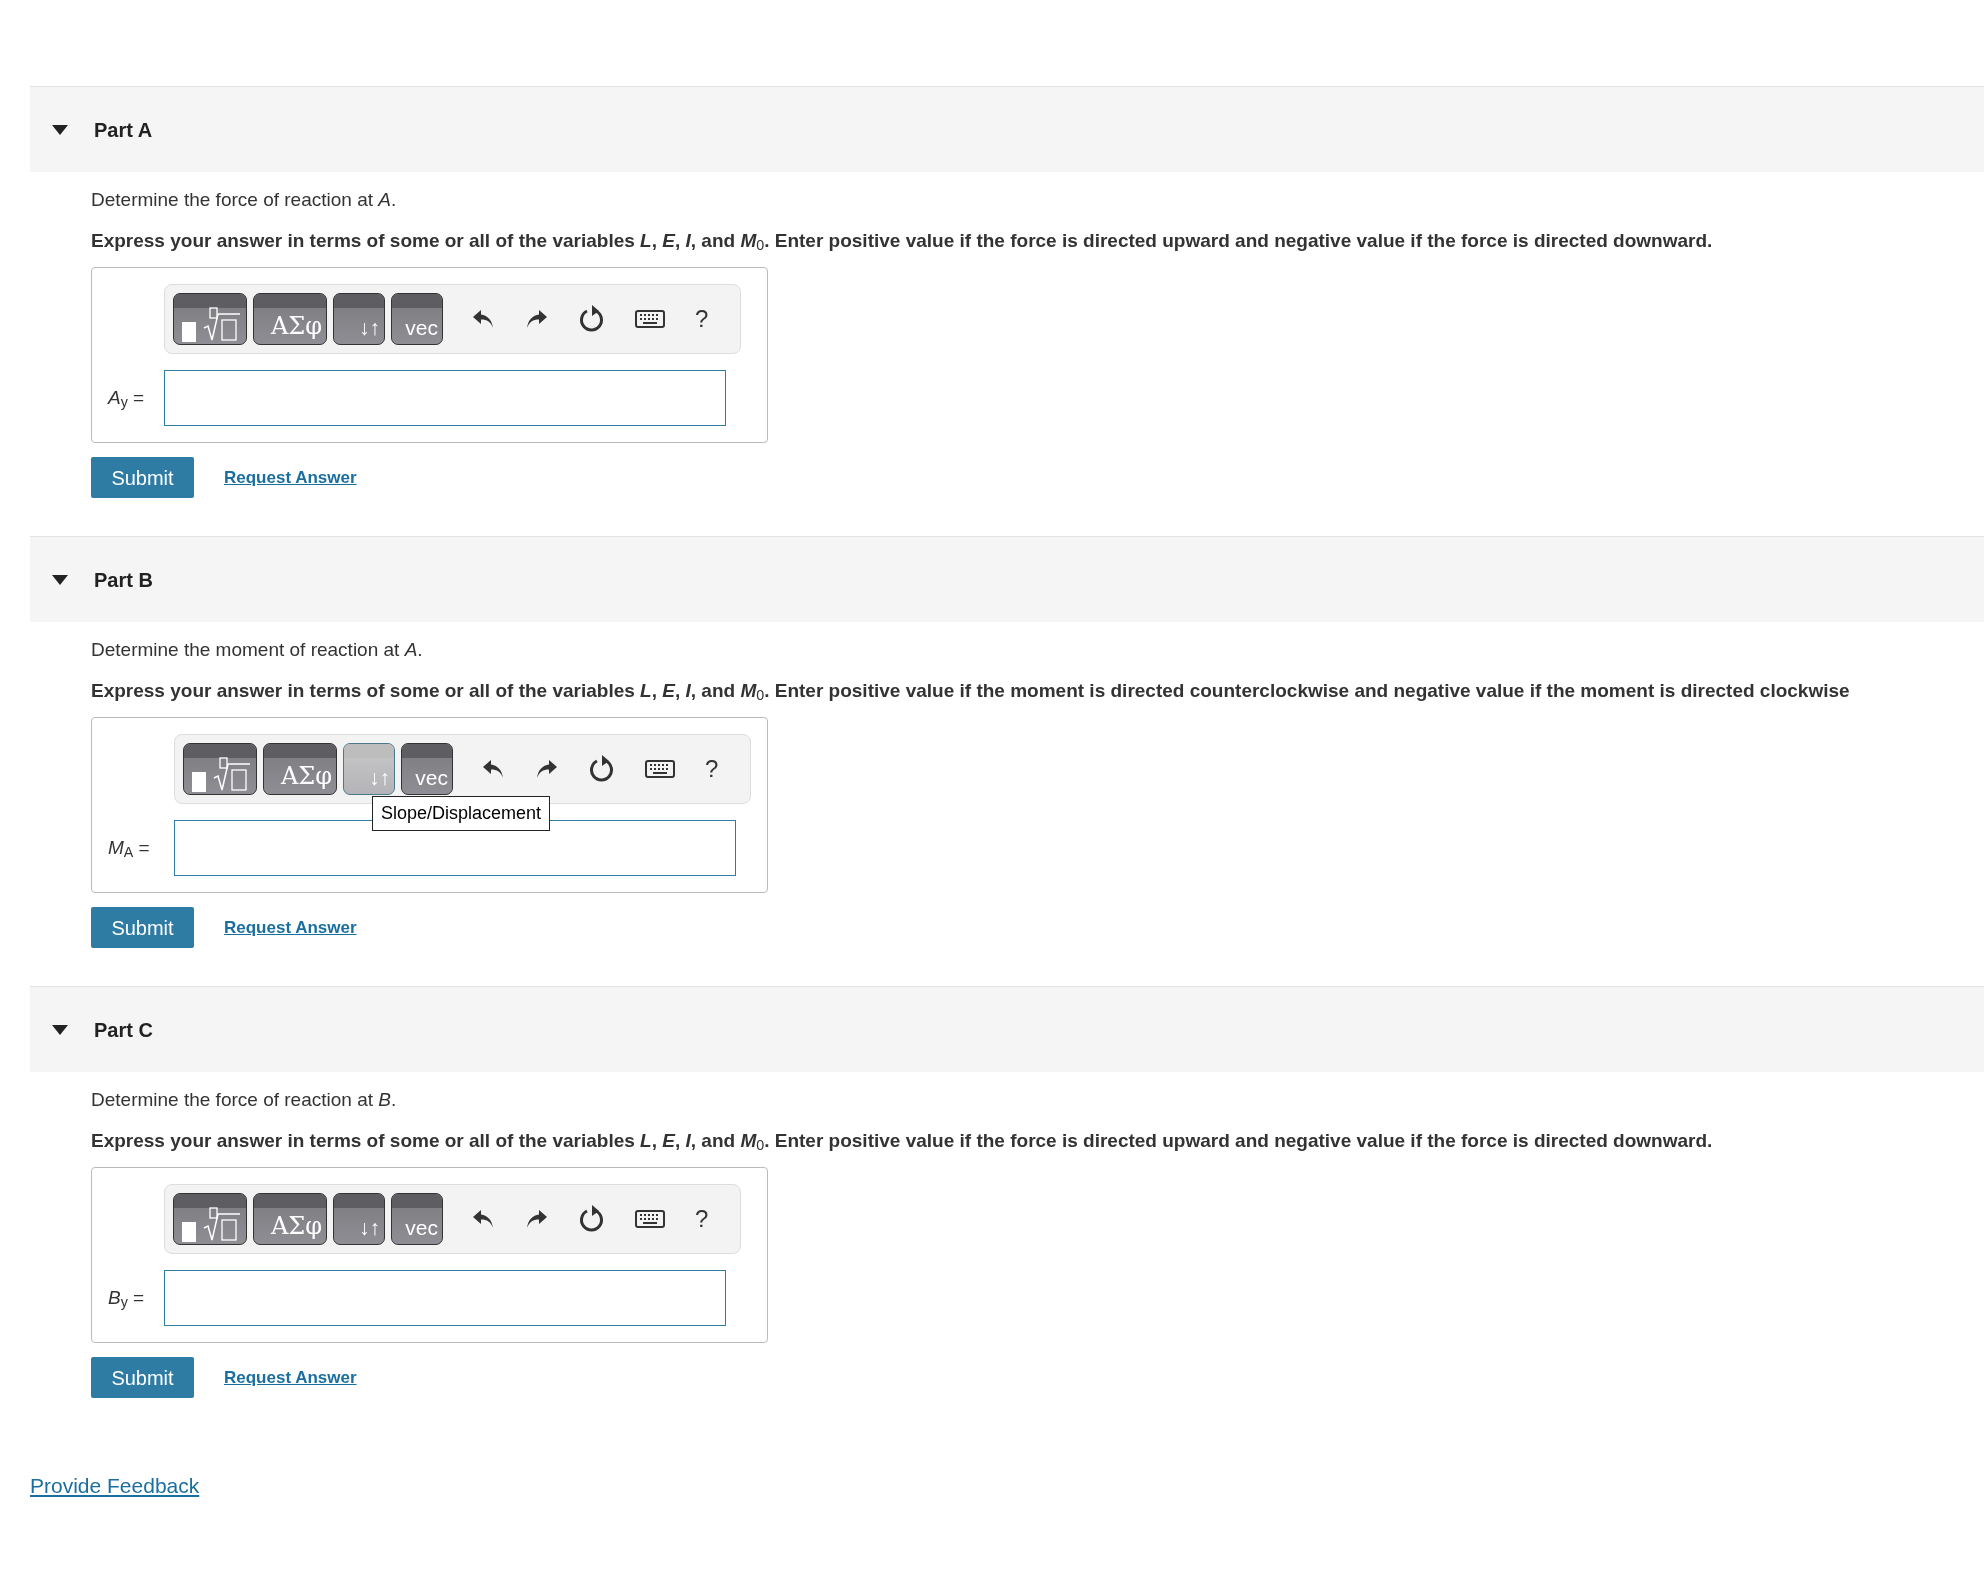 Image resolution: width=1984 pixels, height=1574 pixels. I want to click on part-header: Part B, so click(1007, 579).